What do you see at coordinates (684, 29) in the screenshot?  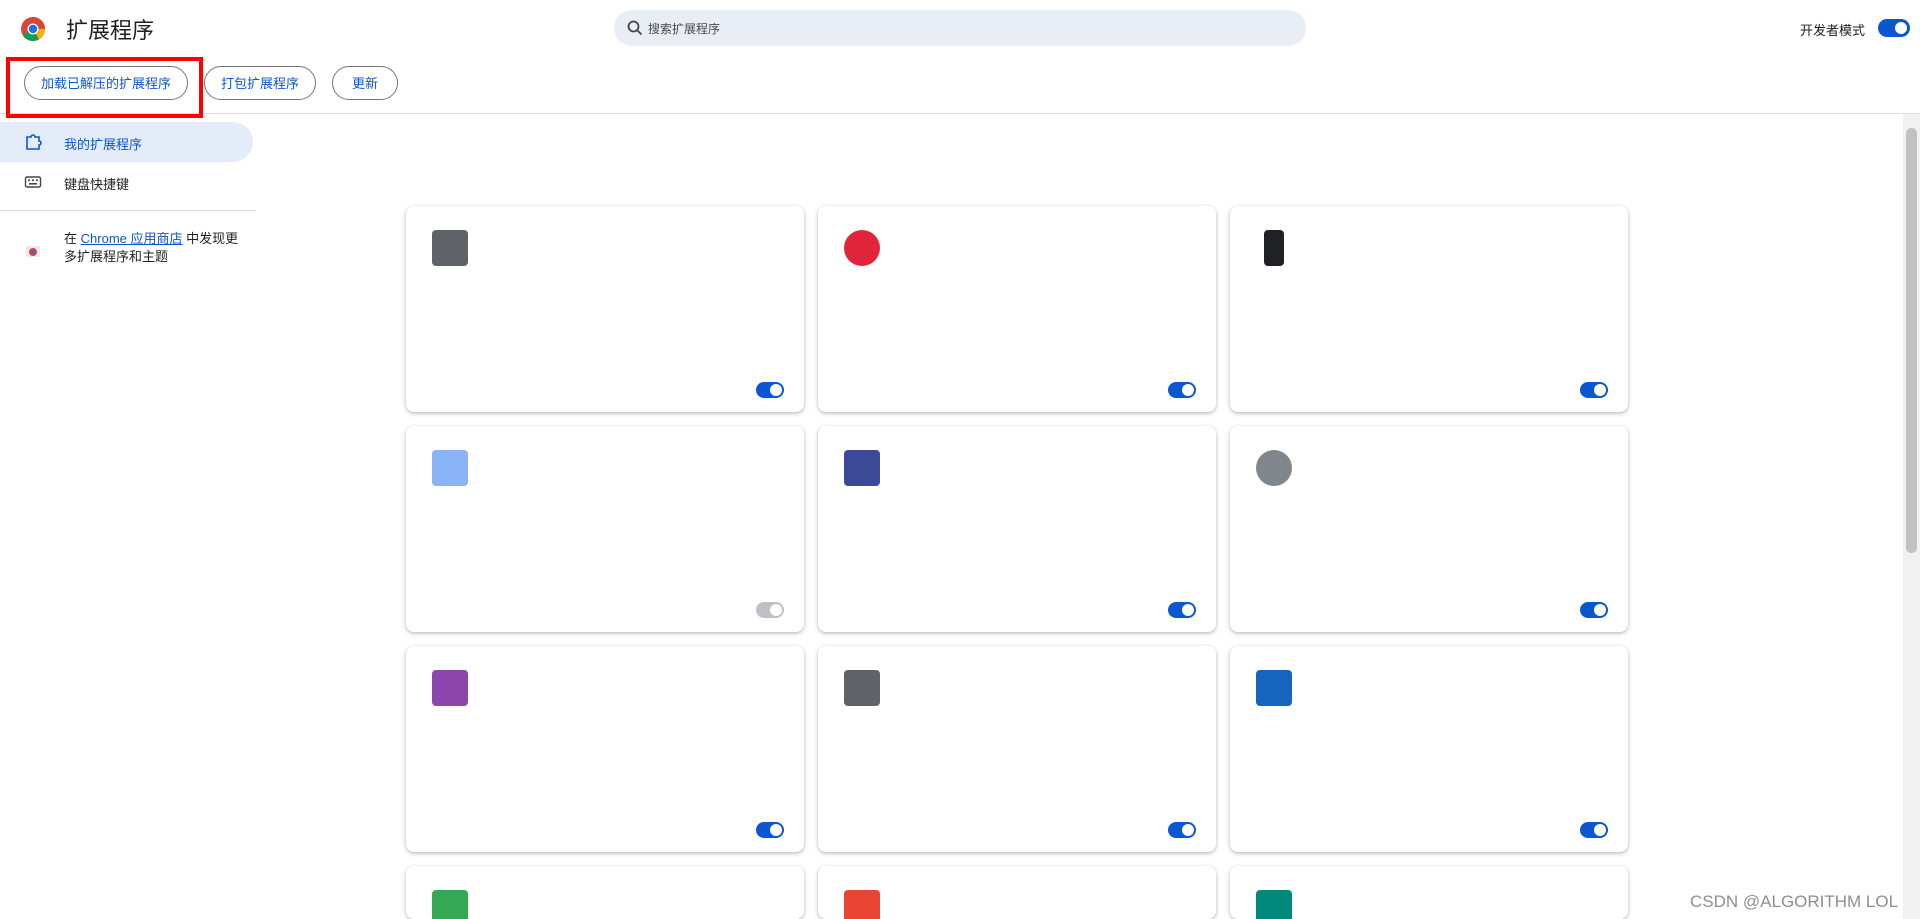 I see `search-placeholder: 搜索扩展程序` at bounding box center [684, 29].